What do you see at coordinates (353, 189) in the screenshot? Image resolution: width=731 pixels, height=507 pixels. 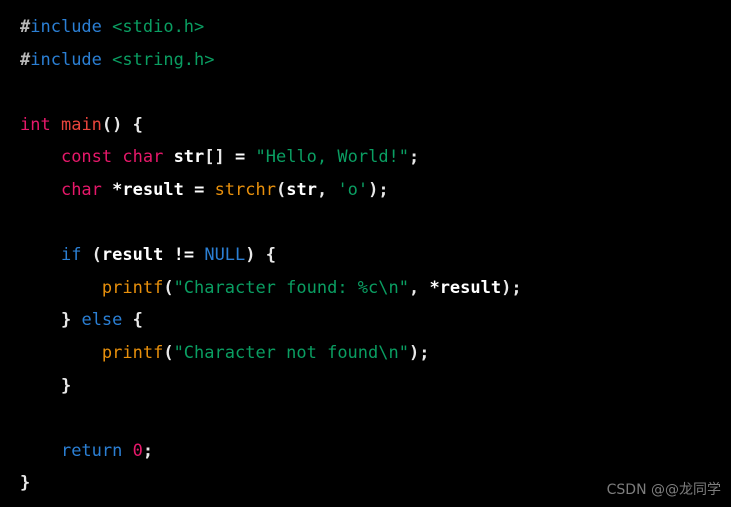 I see `code-token-str: 'o'` at bounding box center [353, 189].